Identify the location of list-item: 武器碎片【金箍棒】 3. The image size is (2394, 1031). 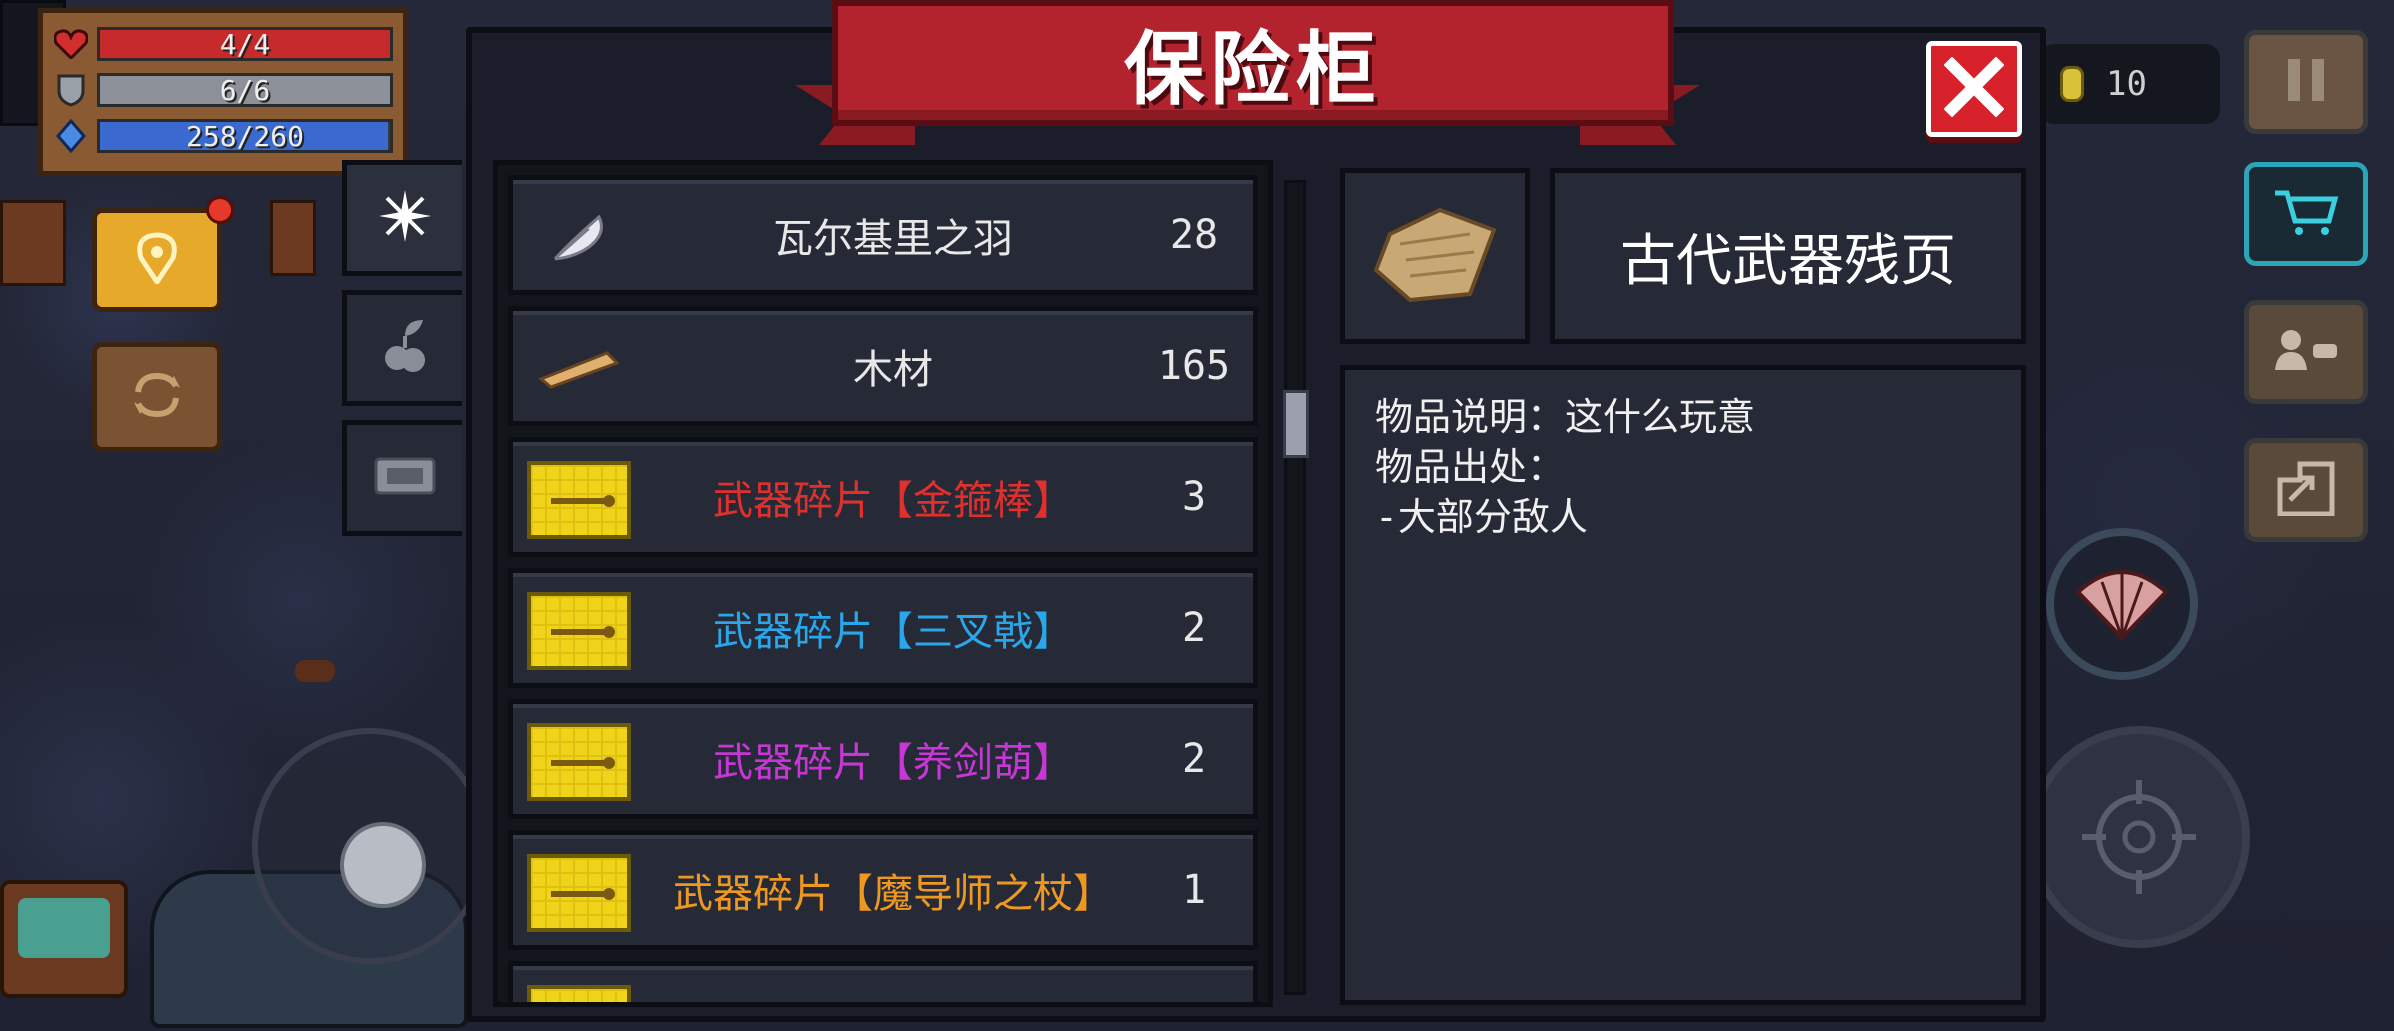
(883, 497).